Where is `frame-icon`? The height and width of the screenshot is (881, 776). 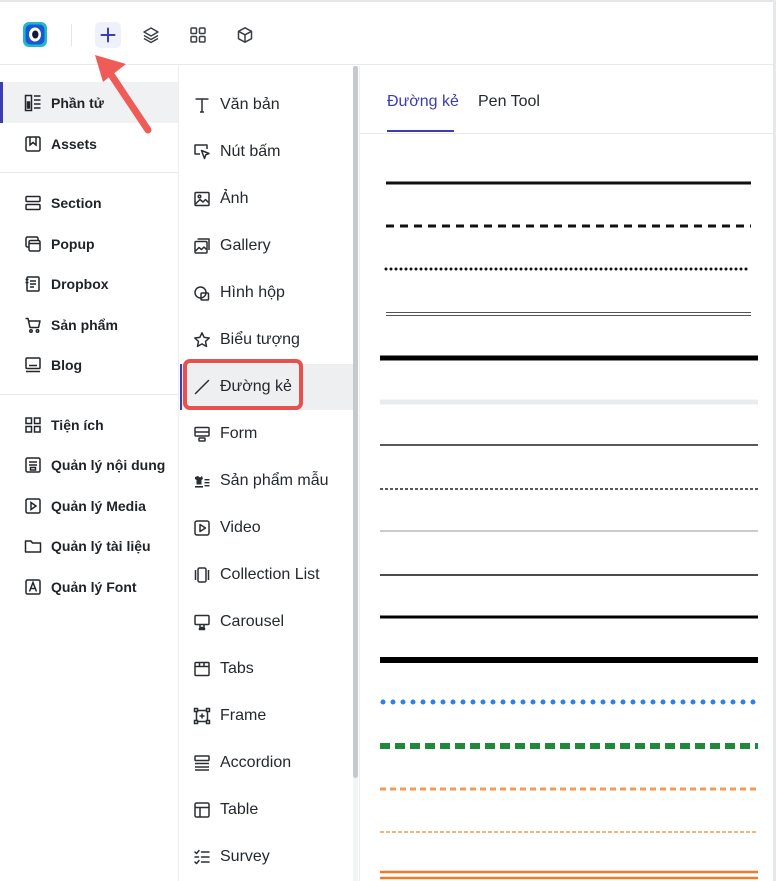 frame-icon is located at coordinates (202, 716).